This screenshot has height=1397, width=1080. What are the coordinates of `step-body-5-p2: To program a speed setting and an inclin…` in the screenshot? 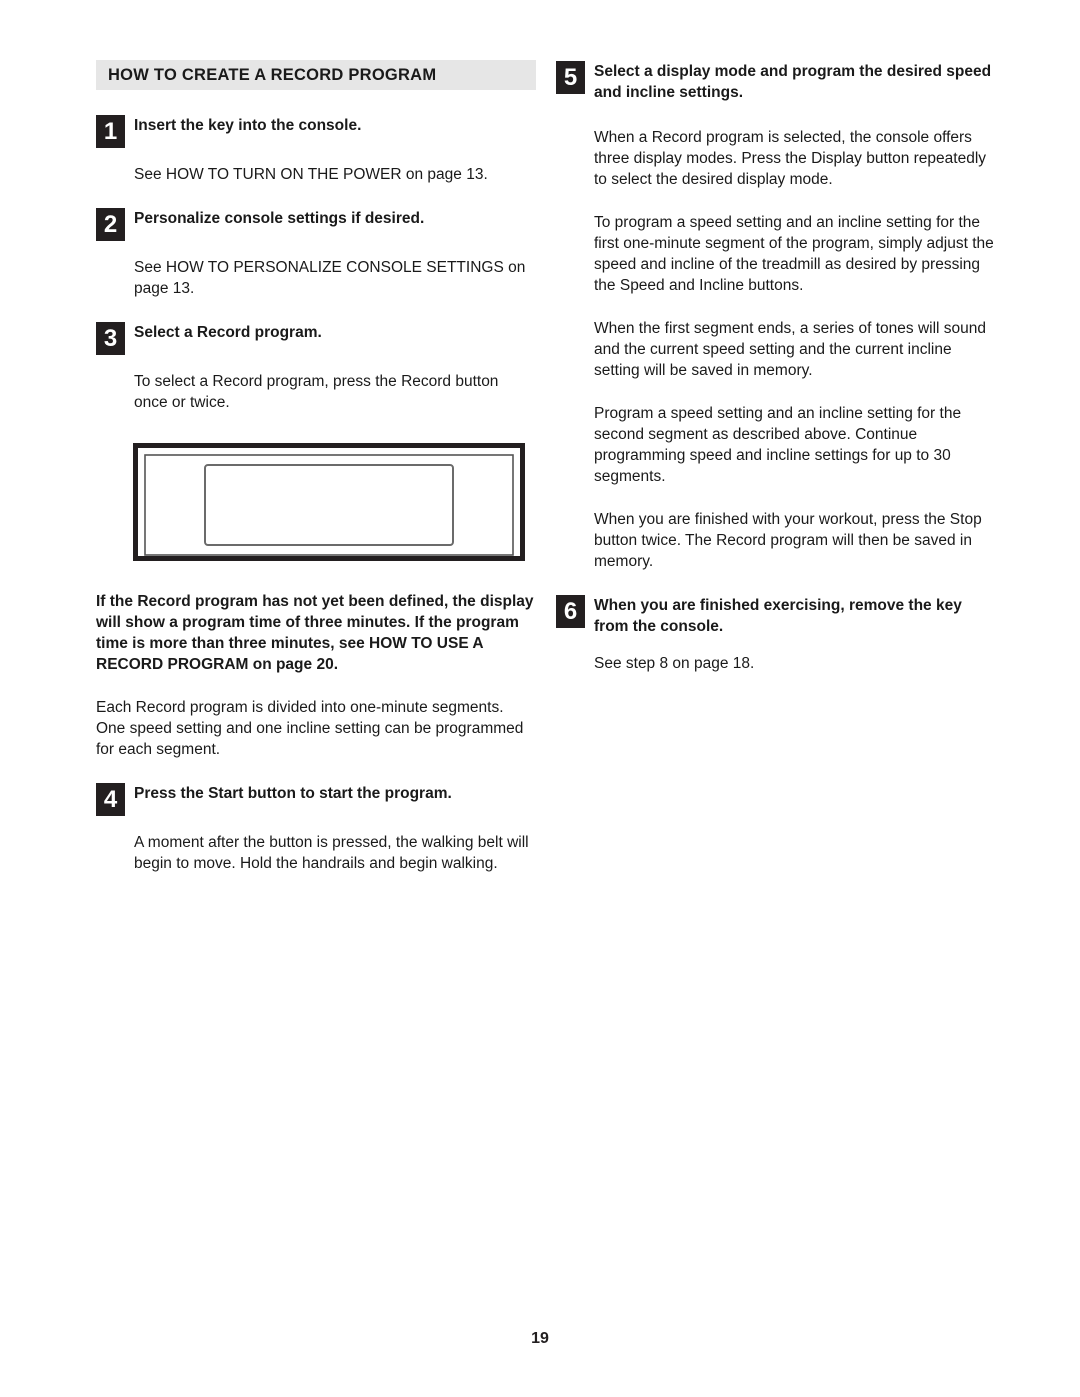 It's located at (794, 254).